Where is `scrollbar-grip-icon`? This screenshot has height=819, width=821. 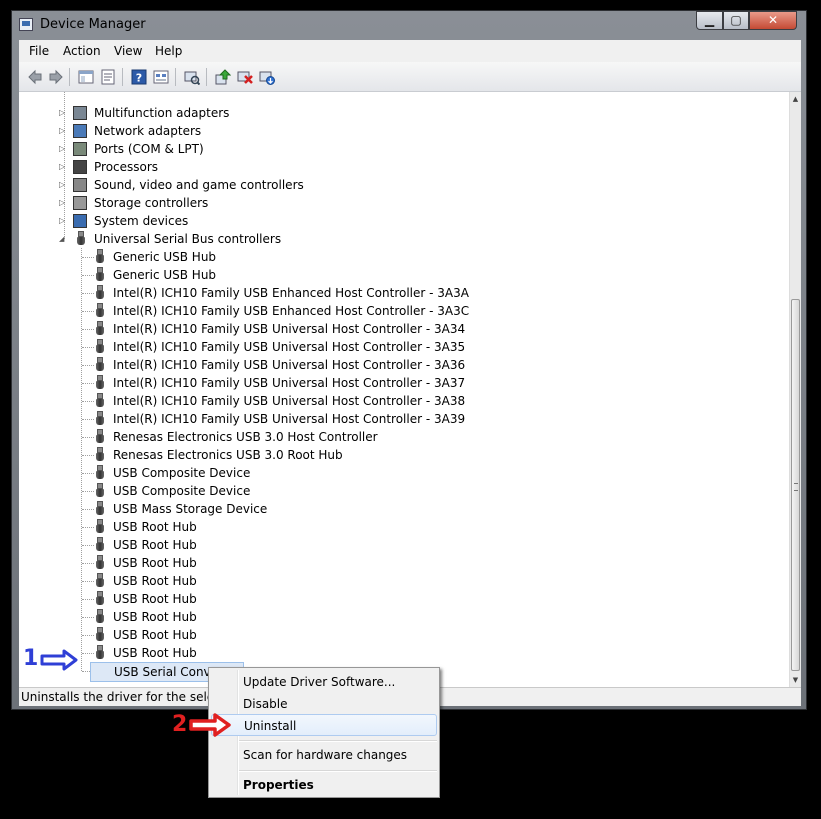 scrollbar-grip-icon is located at coordinates (796, 487).